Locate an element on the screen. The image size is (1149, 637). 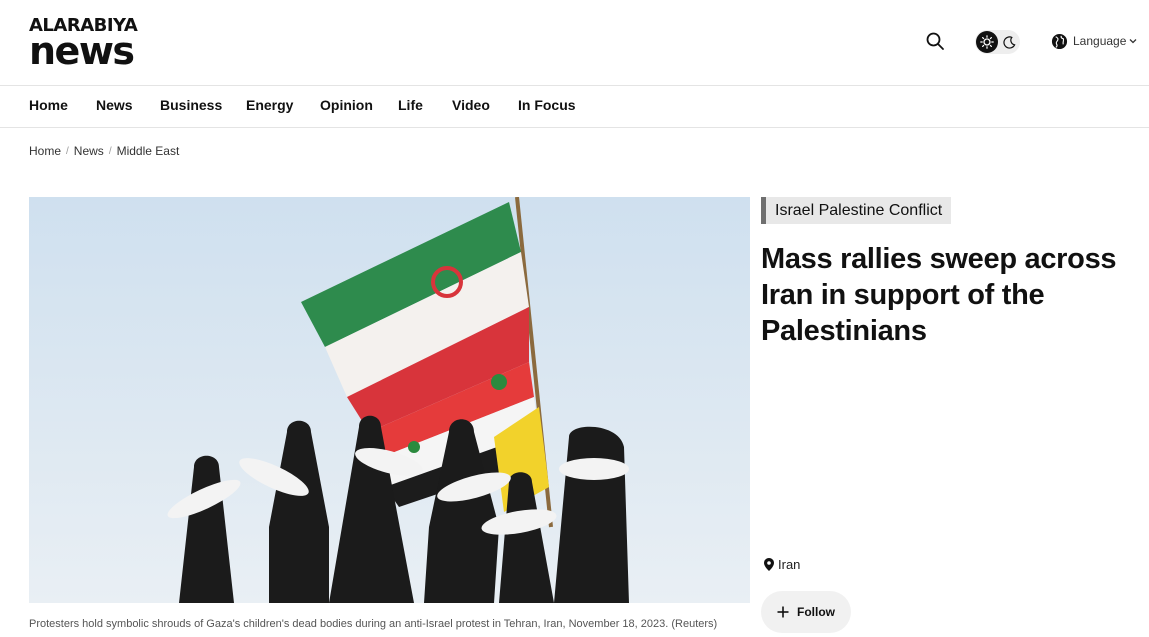
search-button is located at coordinates (935, 41).